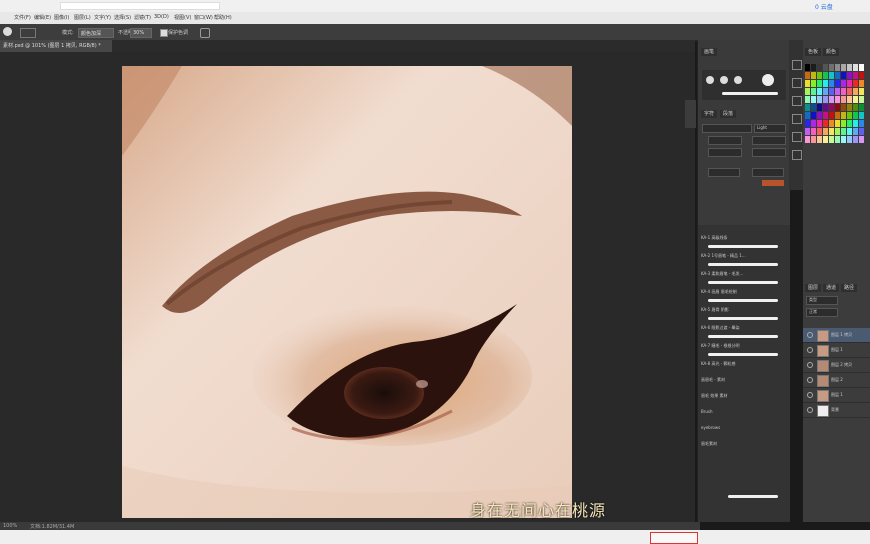  What do you see at coordinates (836, 410) in the screenshot?
I see `layer-row: 背景` at bounding box center [836, 410].